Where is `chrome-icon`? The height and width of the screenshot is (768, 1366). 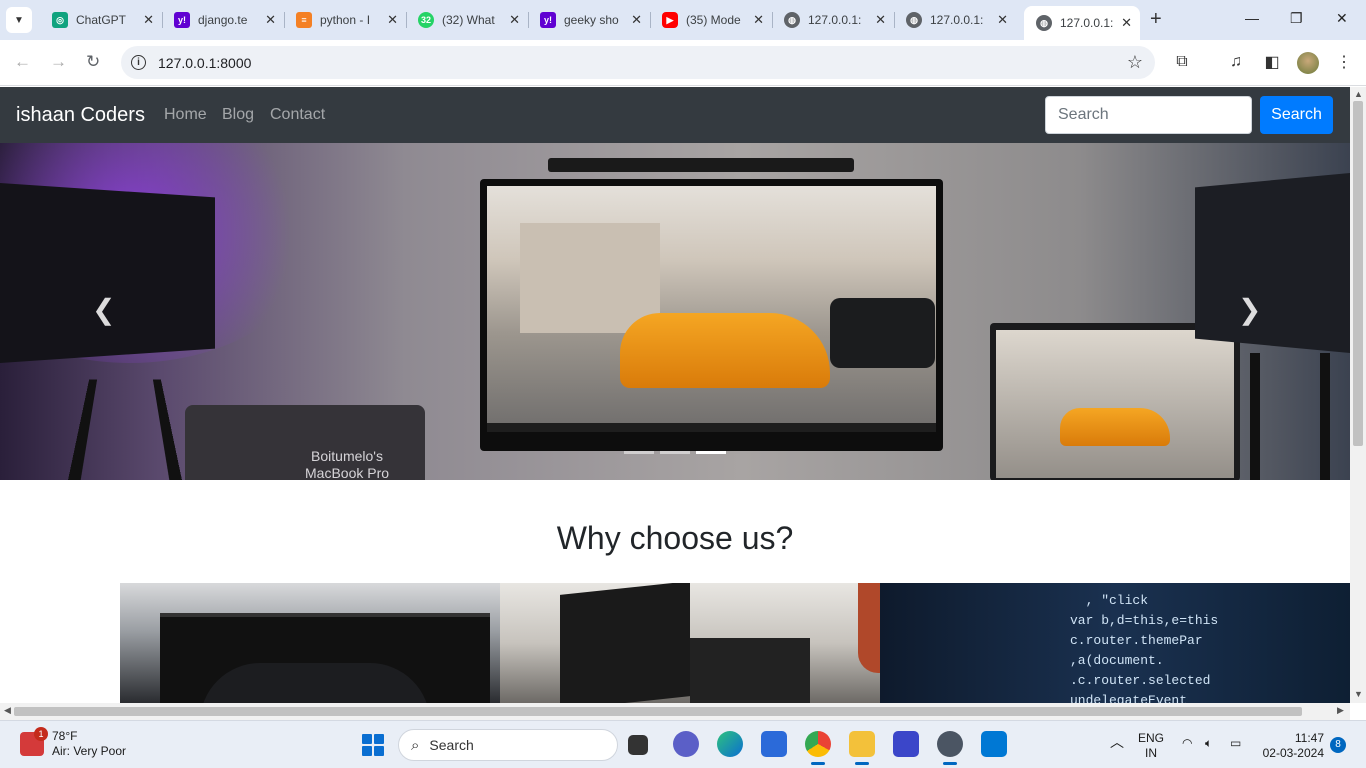
chrome-icon is located at coordinates (818, 748).